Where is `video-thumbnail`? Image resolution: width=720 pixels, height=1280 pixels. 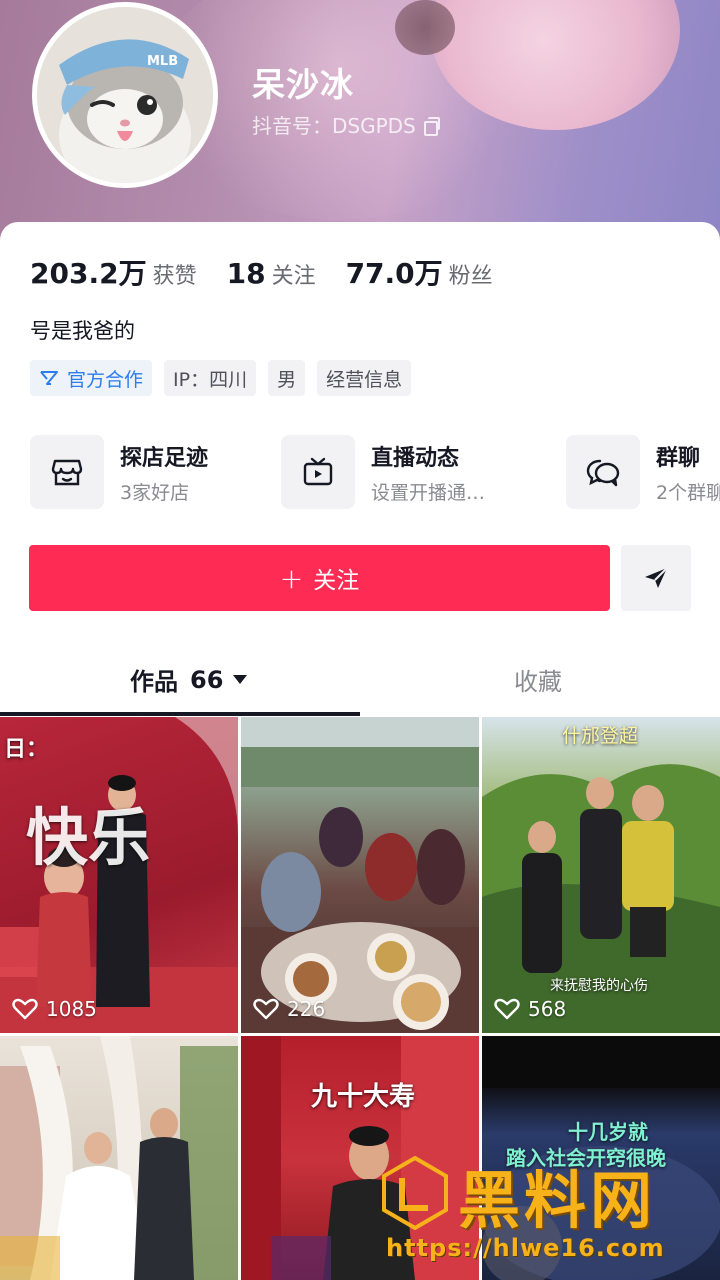 video-thumbnail is located at coordinates (119, 1158).